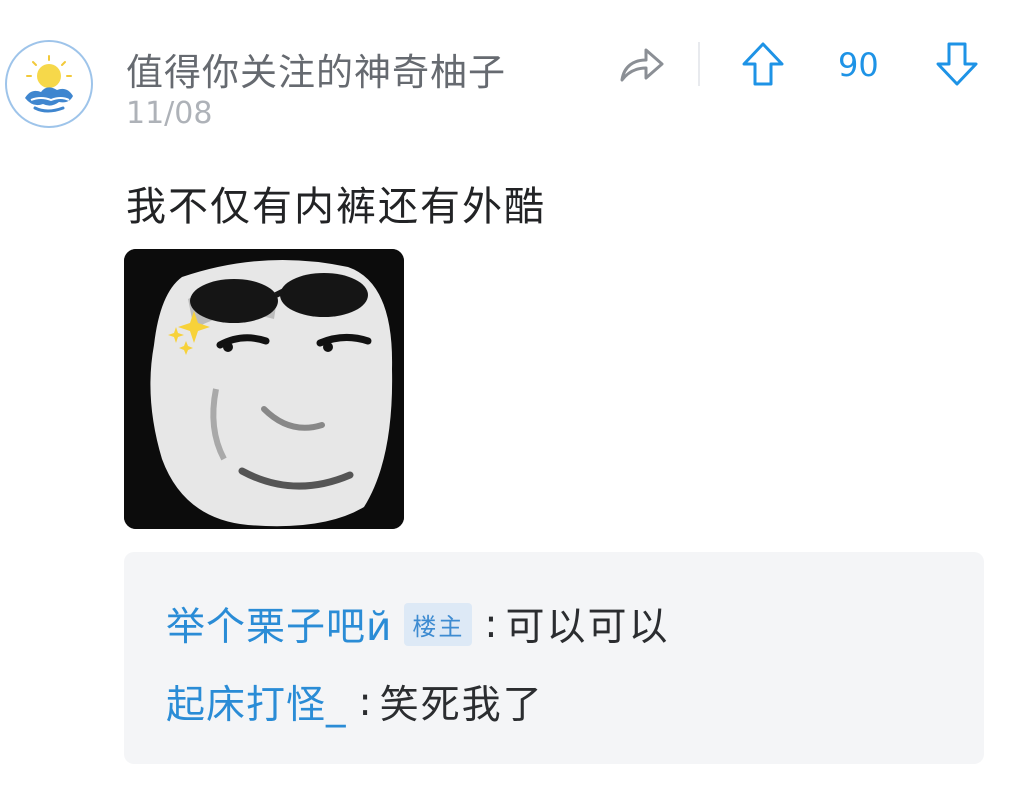 The height and width of the screenshot is (800, 1032). What do you see at coordinates (49, 71) in the screenshot?
I see `sun-icon` at bounding box center [49, 71].